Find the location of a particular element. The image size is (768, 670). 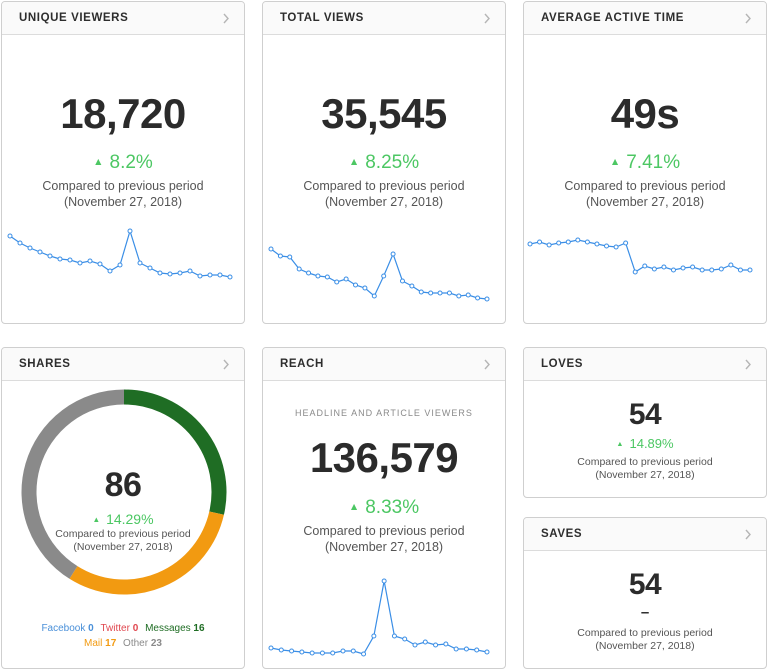

loves-header: LOVES is located at coordinates (645, 364).